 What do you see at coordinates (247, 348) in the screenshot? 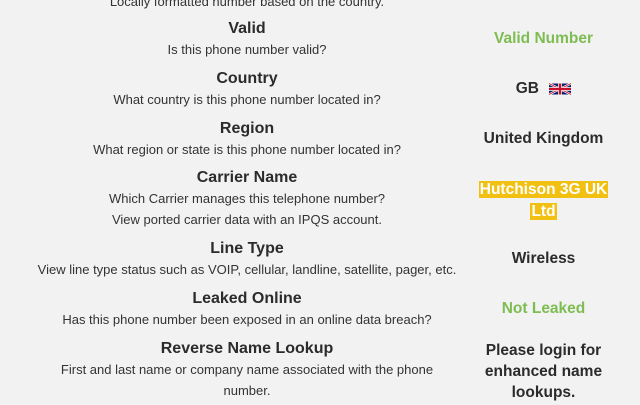
I see `row-reverse-lookup-title: Reverse Name Lookup` at bounding box center [247, 348].